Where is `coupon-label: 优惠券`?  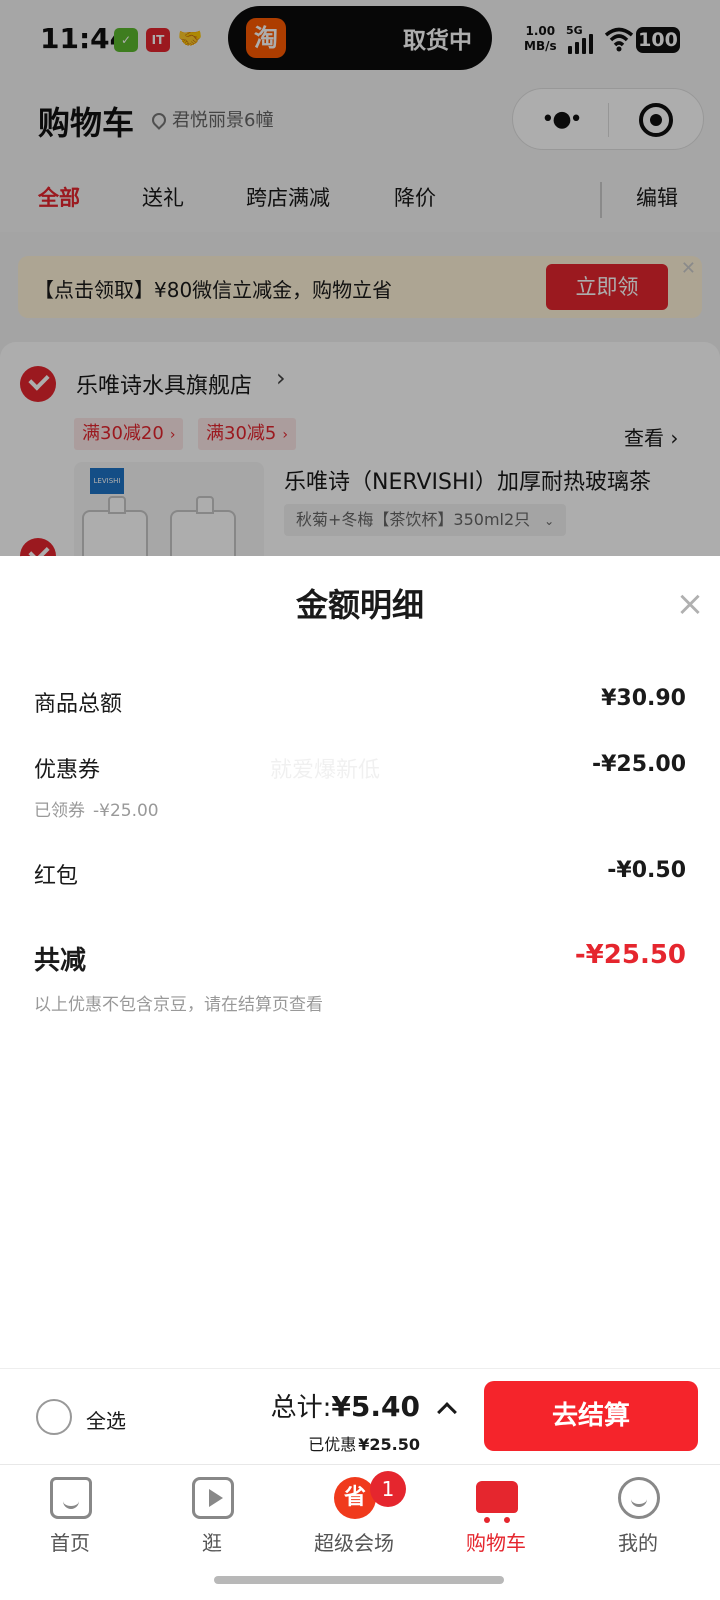 coupon-label: 优惠券 is located at coordinates (67, 770).